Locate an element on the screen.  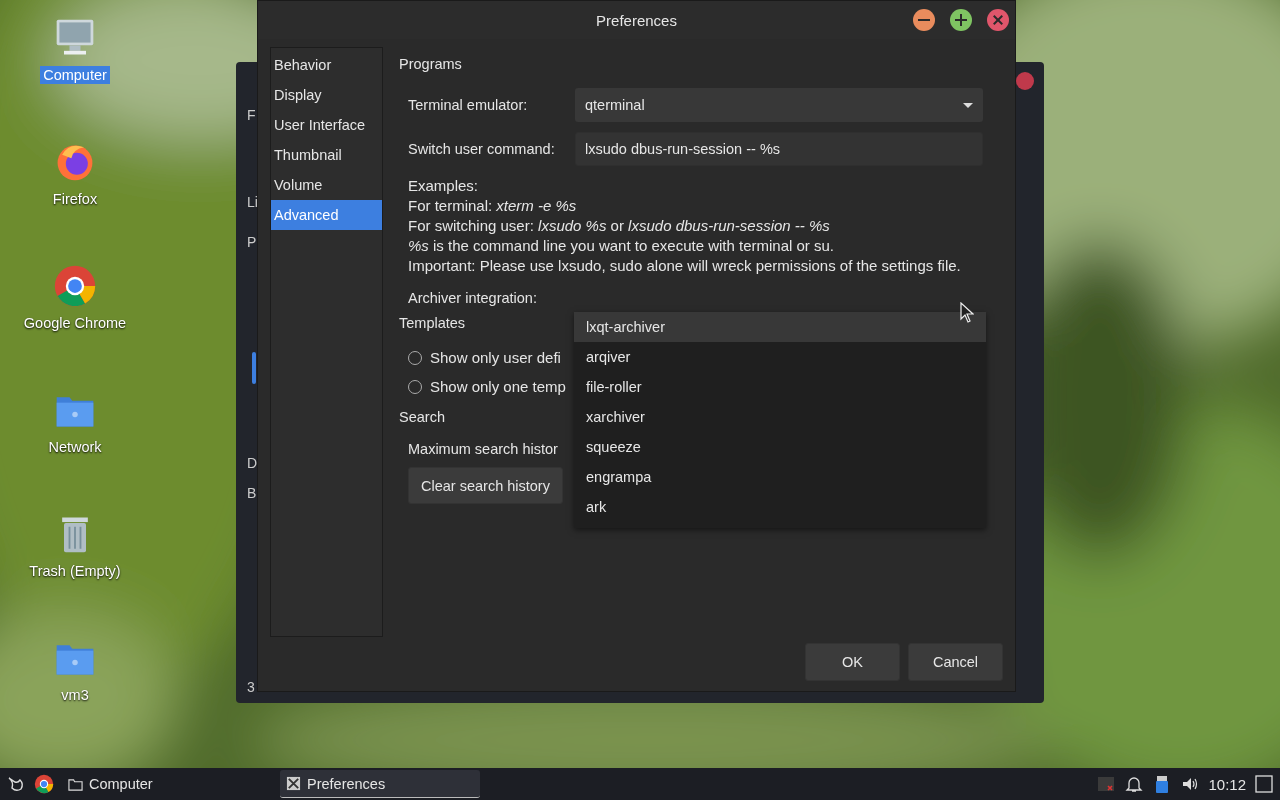
window-text: 3 is located at coordinates (251, 687).